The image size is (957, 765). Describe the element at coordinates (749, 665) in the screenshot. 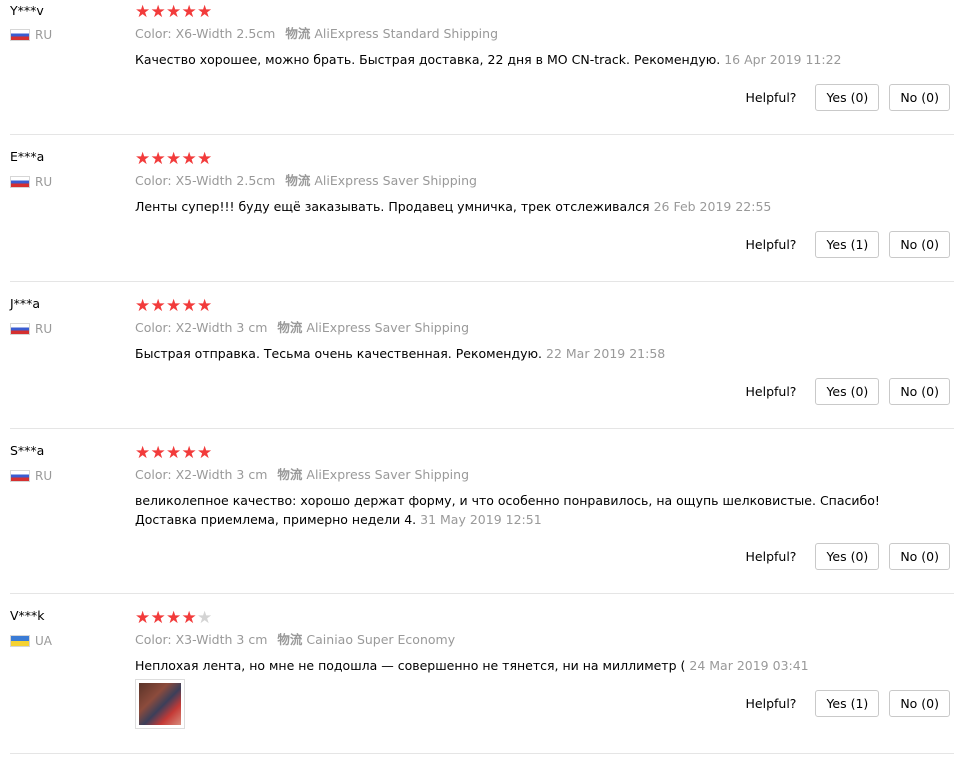

I see `feedback-date: 24 Mar 2019 03:41` at that location.